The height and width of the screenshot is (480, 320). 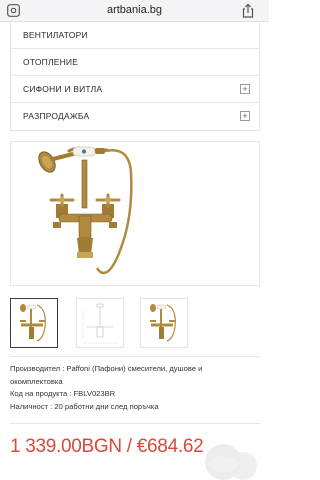 What do you see at coordinates (135, 325) in the screenshot?
I see `product-thumbnails` at bounding box center [135, 325].